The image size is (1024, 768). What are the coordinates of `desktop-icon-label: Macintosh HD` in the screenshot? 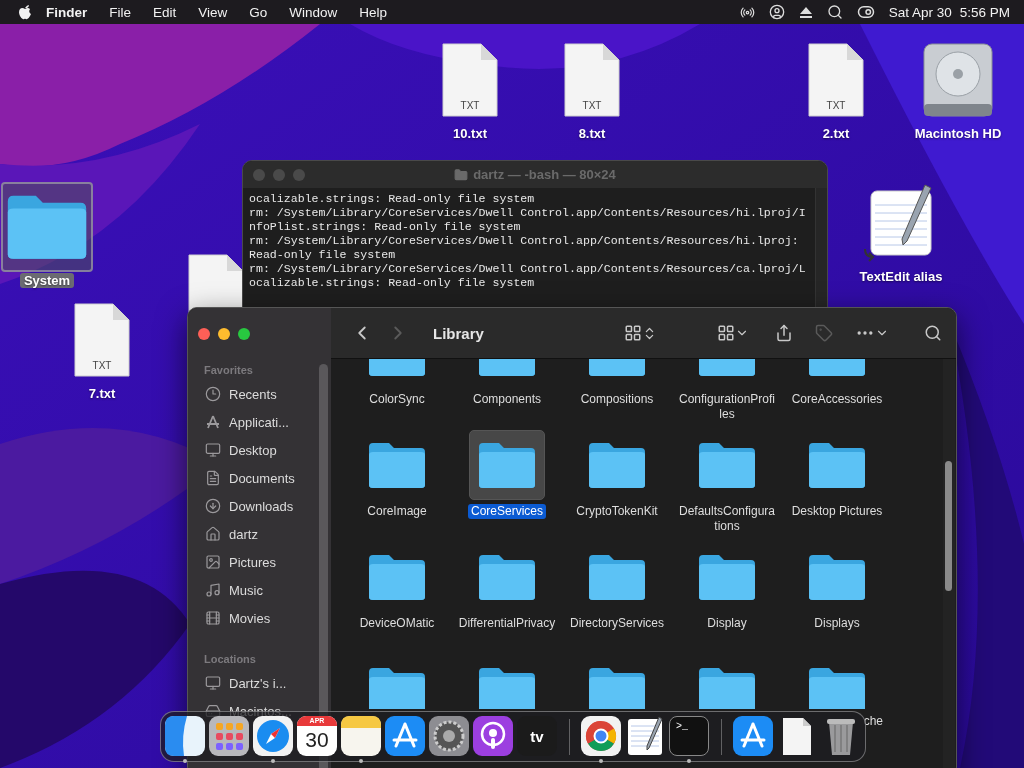 It's located at (958, 133).